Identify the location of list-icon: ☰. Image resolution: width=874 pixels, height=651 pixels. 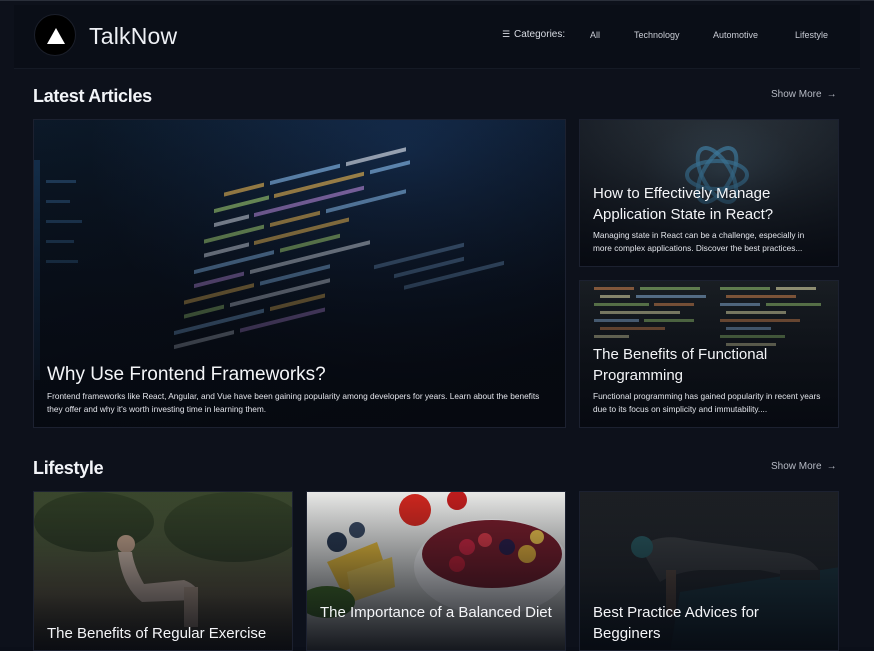
(506, 34).